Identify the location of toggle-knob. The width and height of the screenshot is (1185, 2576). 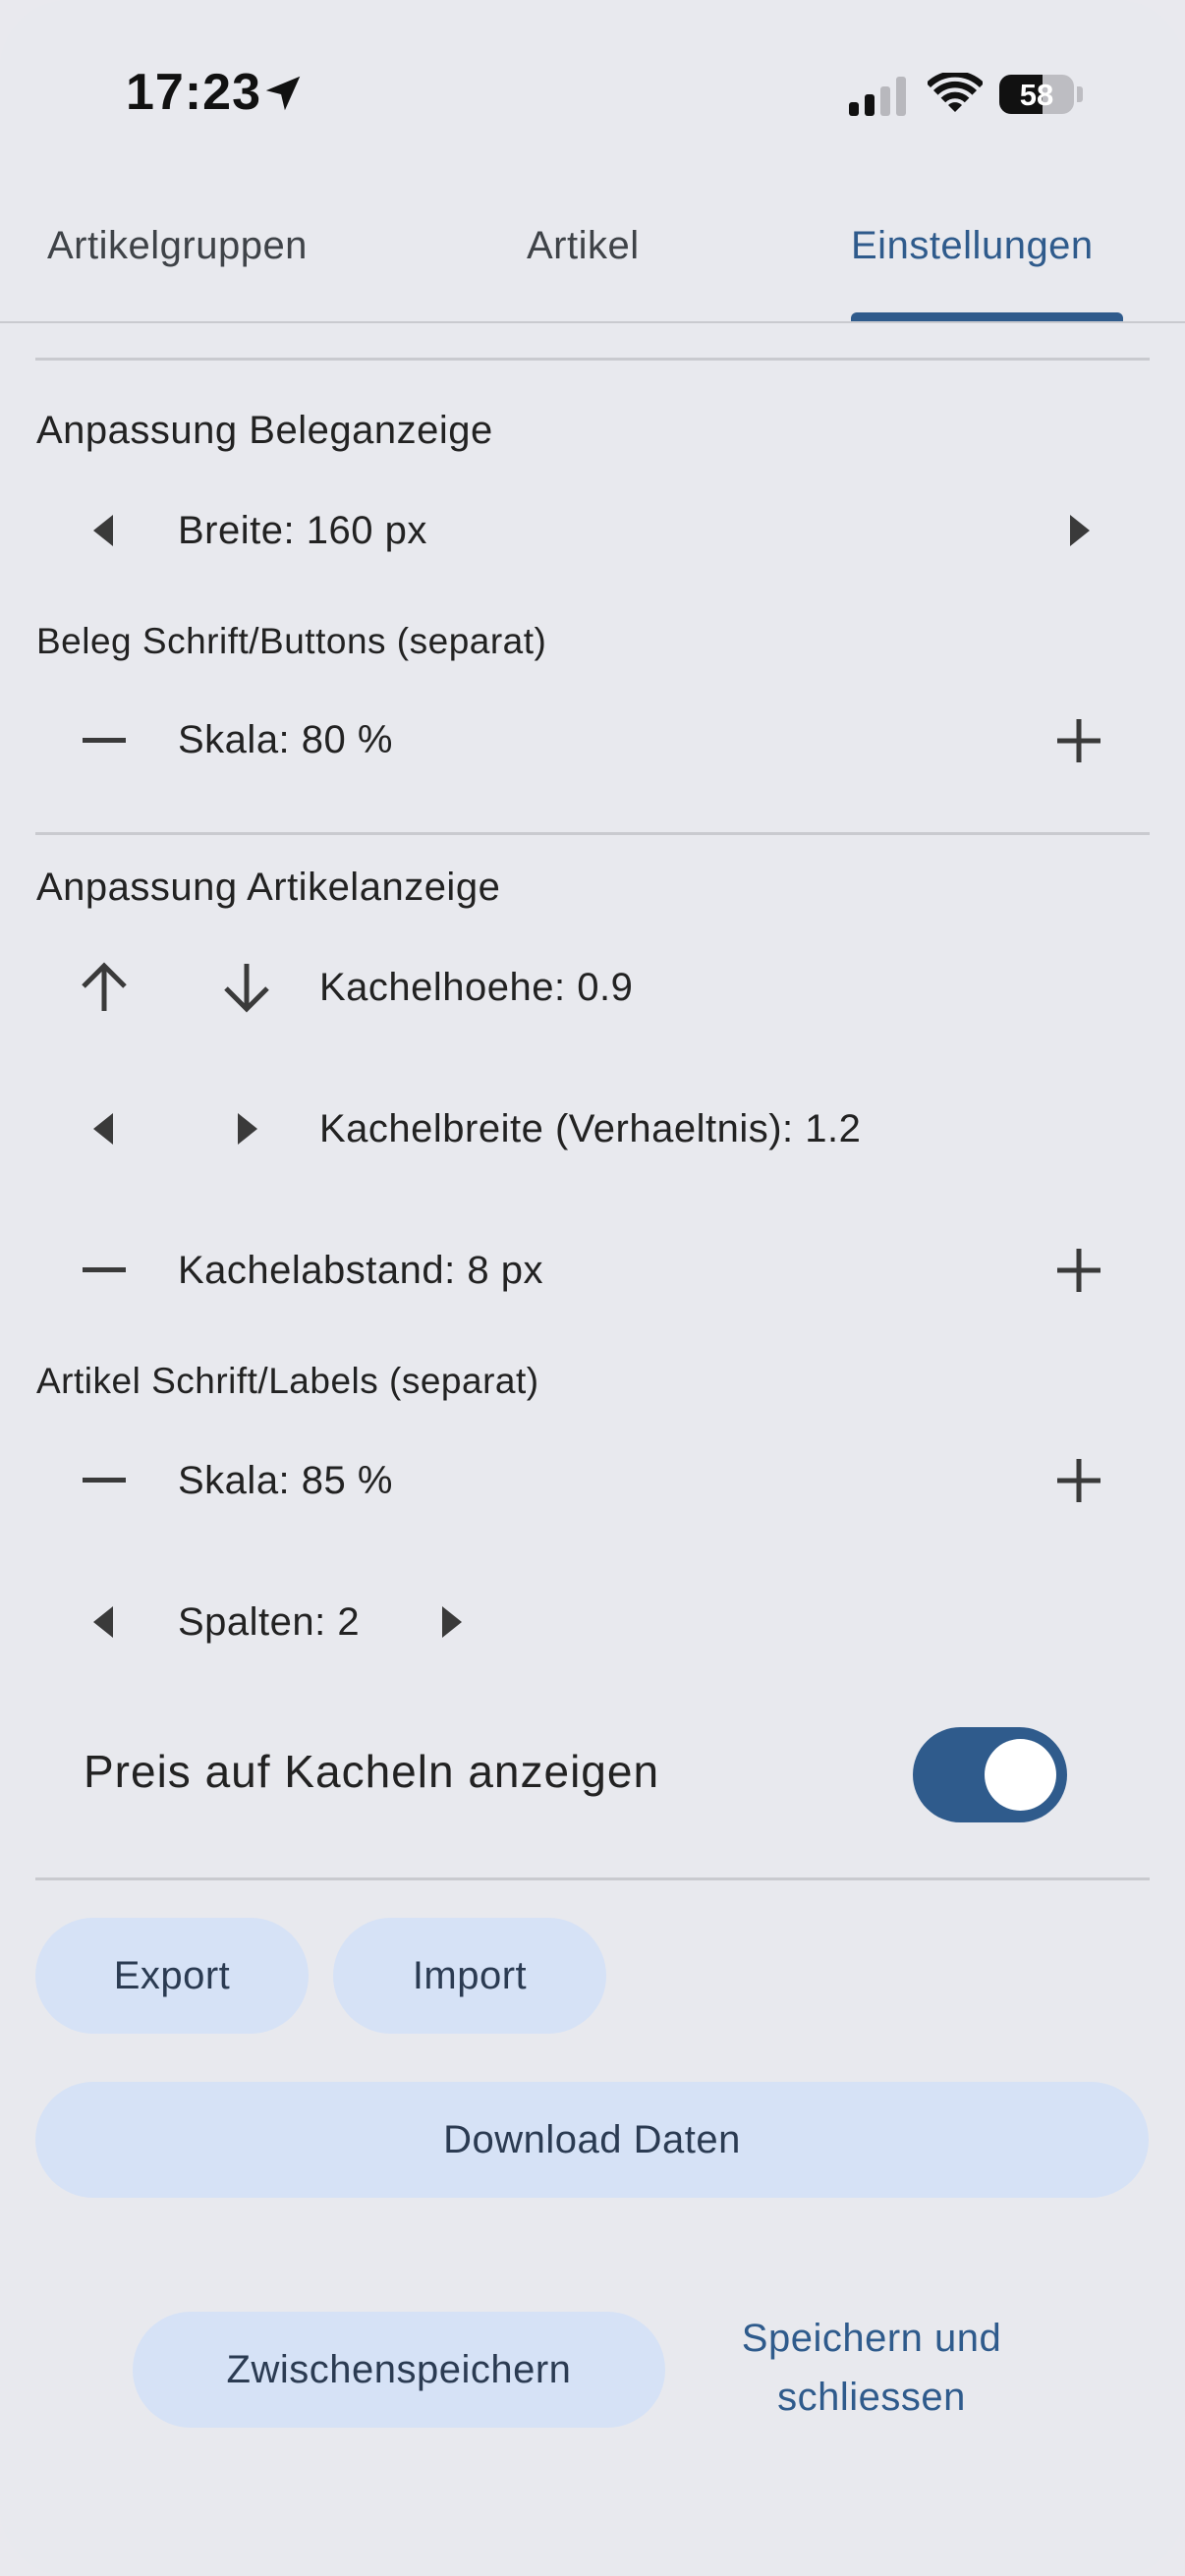
(1021, 1775).